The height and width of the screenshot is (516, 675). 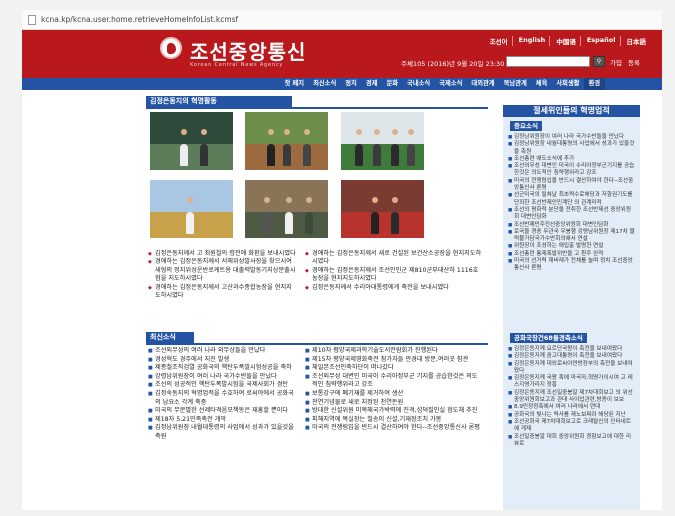 What do you see at coordinates (394, 428) in the screenshot?
I see `news-item: ■ 미국의 전쟁림입을 반드시 결산하여야 한다--조선중앙통신사 론평` at bounding box center [394, 428].